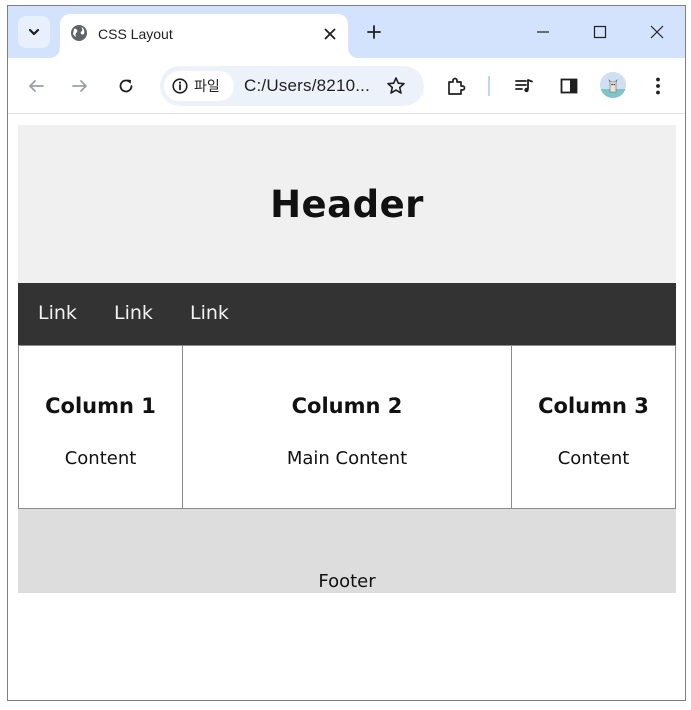  I want to click on close-window-button, so click(657, 32).